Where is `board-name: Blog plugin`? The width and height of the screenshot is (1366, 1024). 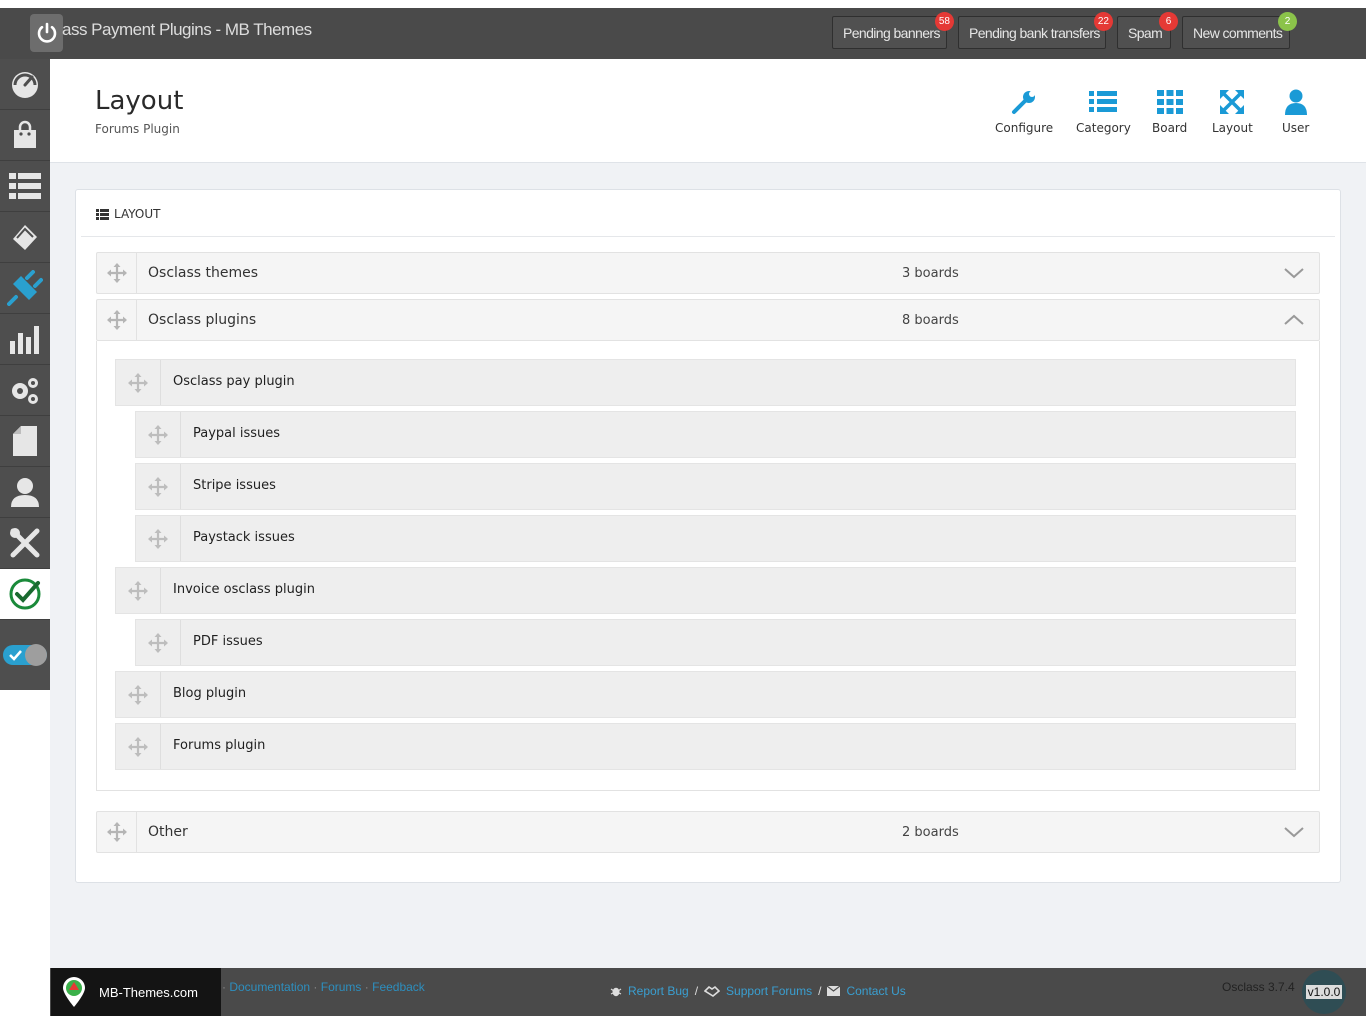
board-name: Blog plugin is located at coordinates (210, 693).